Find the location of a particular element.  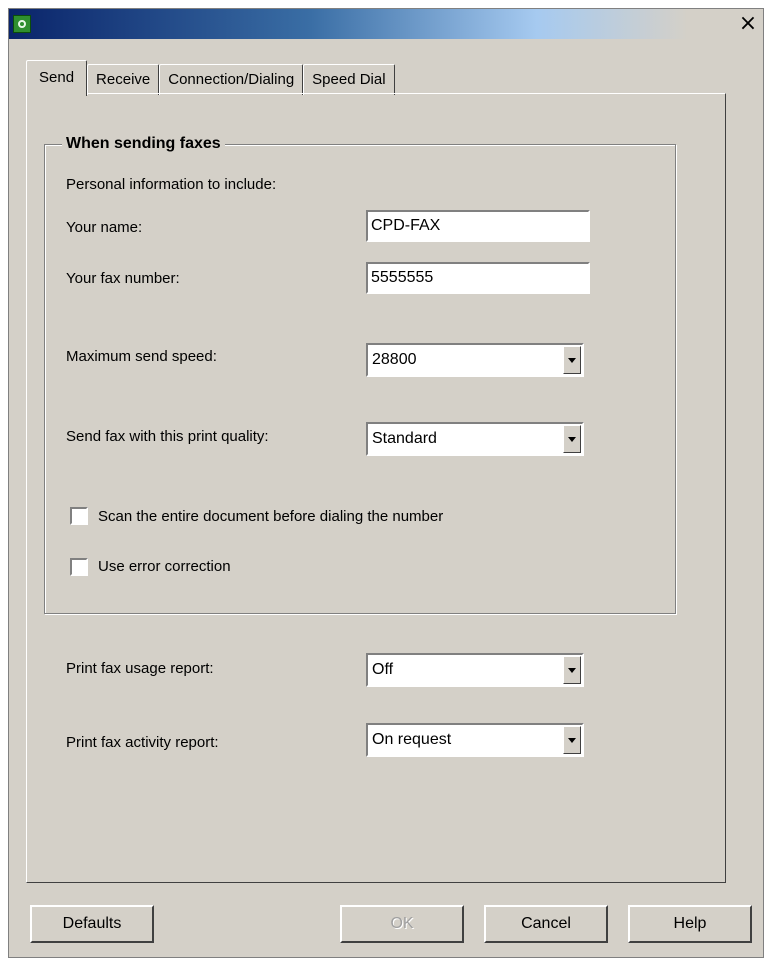

your-name-label: Your name: is located at coordinates (104, 227).